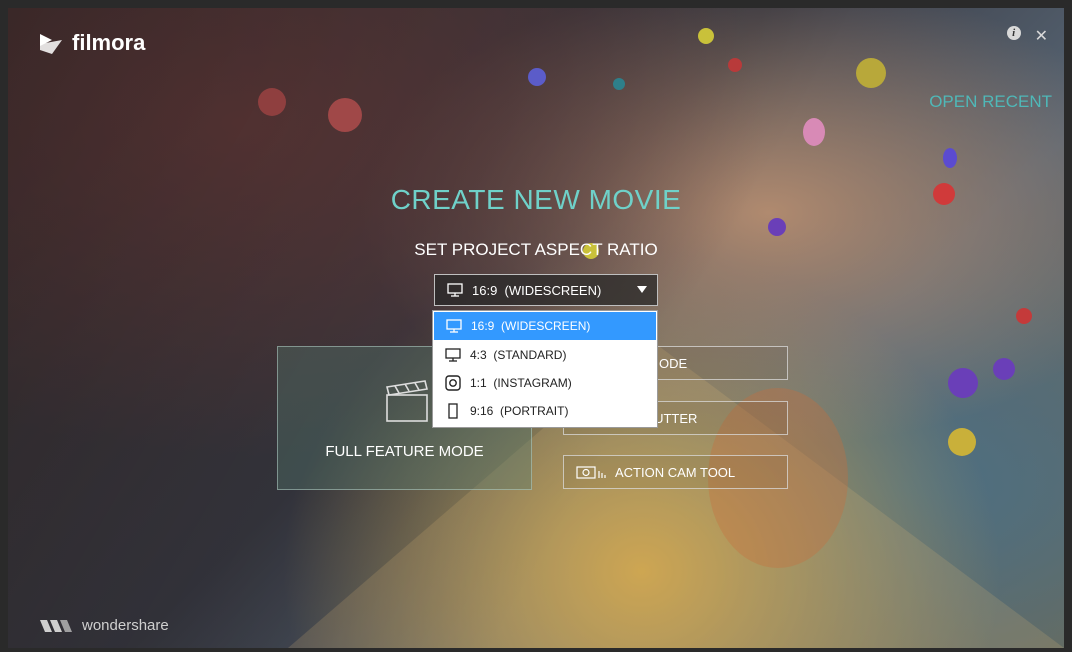  I want to click on clapperboard-icon, so click(407, 401).